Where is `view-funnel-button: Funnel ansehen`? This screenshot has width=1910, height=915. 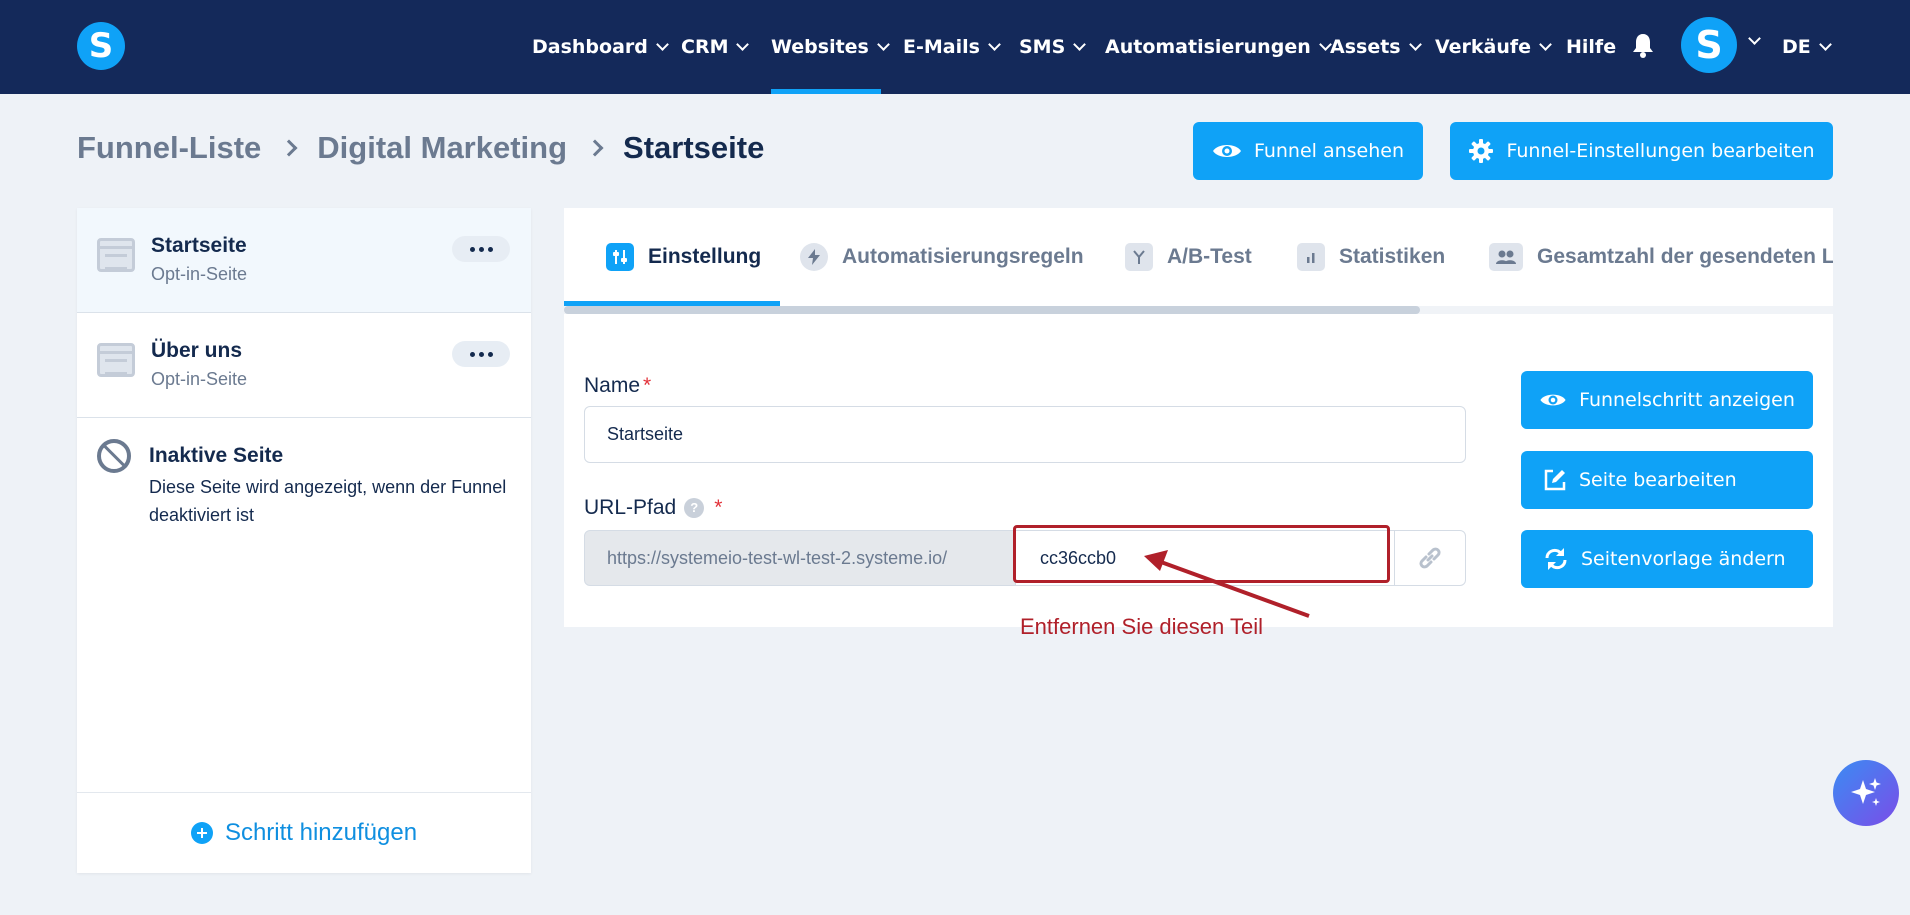 view-funnel-button: Funnel ansehen is located at coordinates (1308, 151).